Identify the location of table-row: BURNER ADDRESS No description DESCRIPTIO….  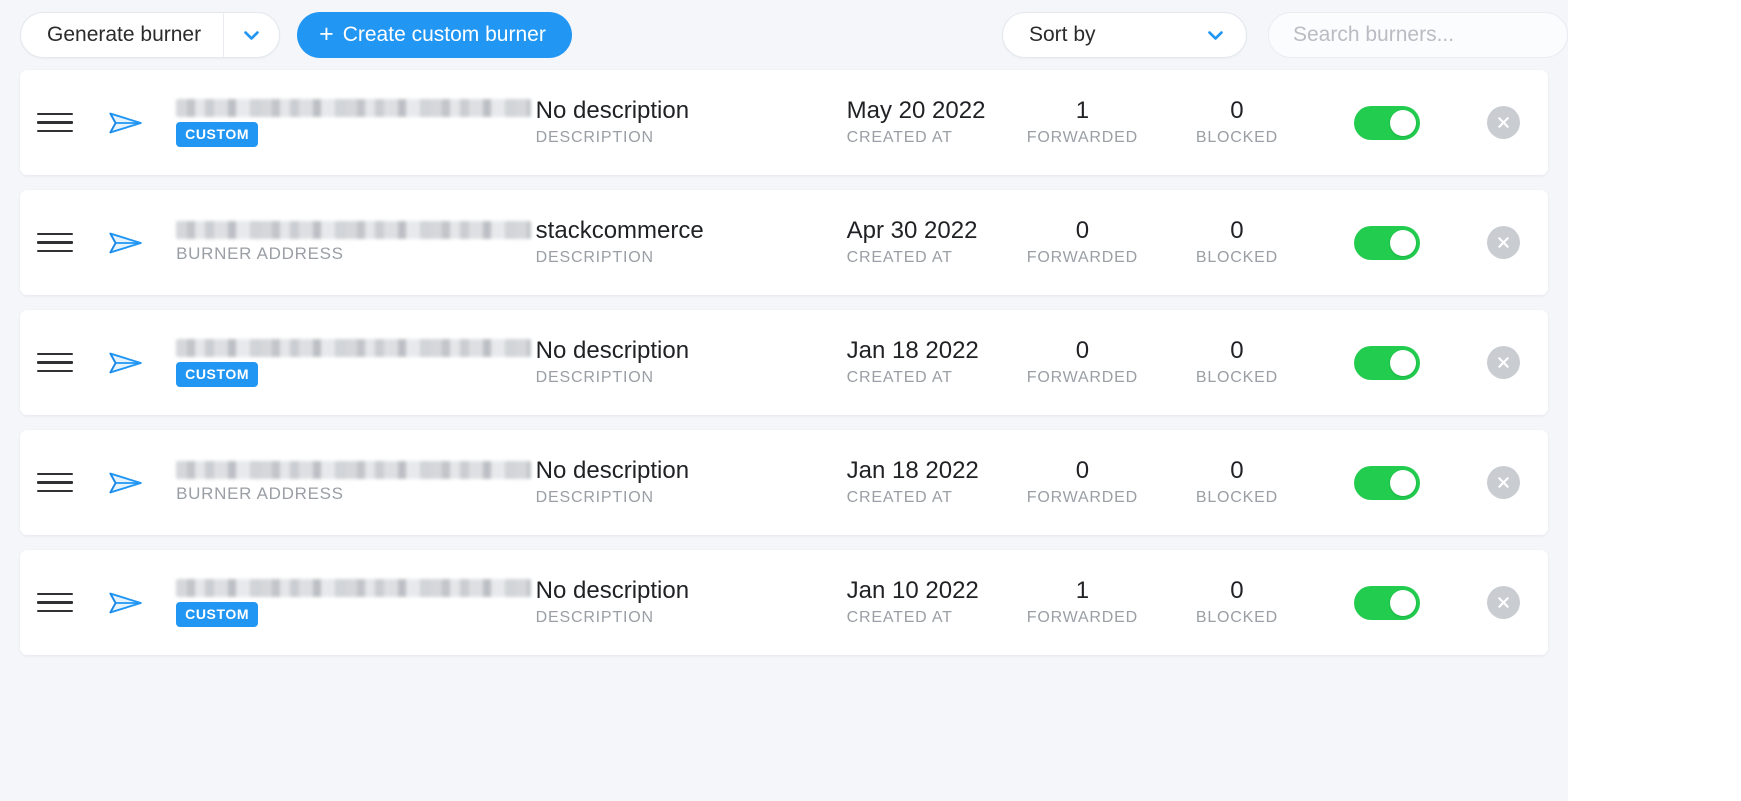
(784, 482).